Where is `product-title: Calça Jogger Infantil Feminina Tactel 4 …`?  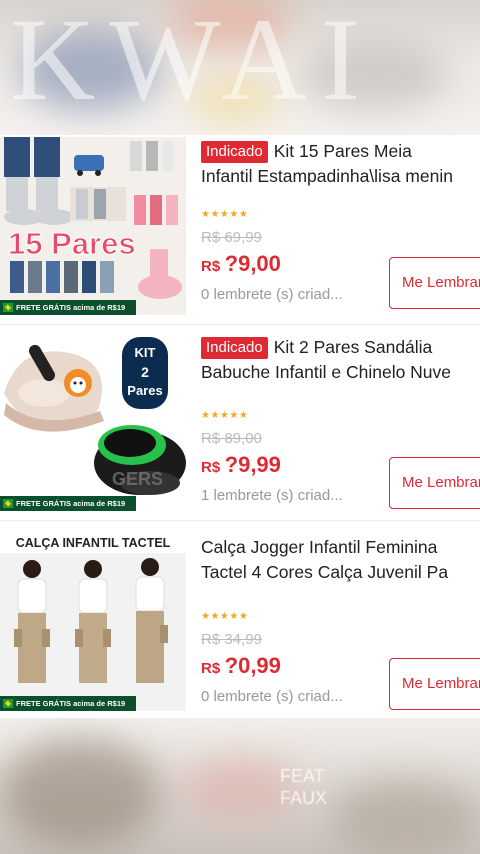 product-title: Calça Jogger Infantil Feminina Tactel 4 … is located at coordinates (340, 560).